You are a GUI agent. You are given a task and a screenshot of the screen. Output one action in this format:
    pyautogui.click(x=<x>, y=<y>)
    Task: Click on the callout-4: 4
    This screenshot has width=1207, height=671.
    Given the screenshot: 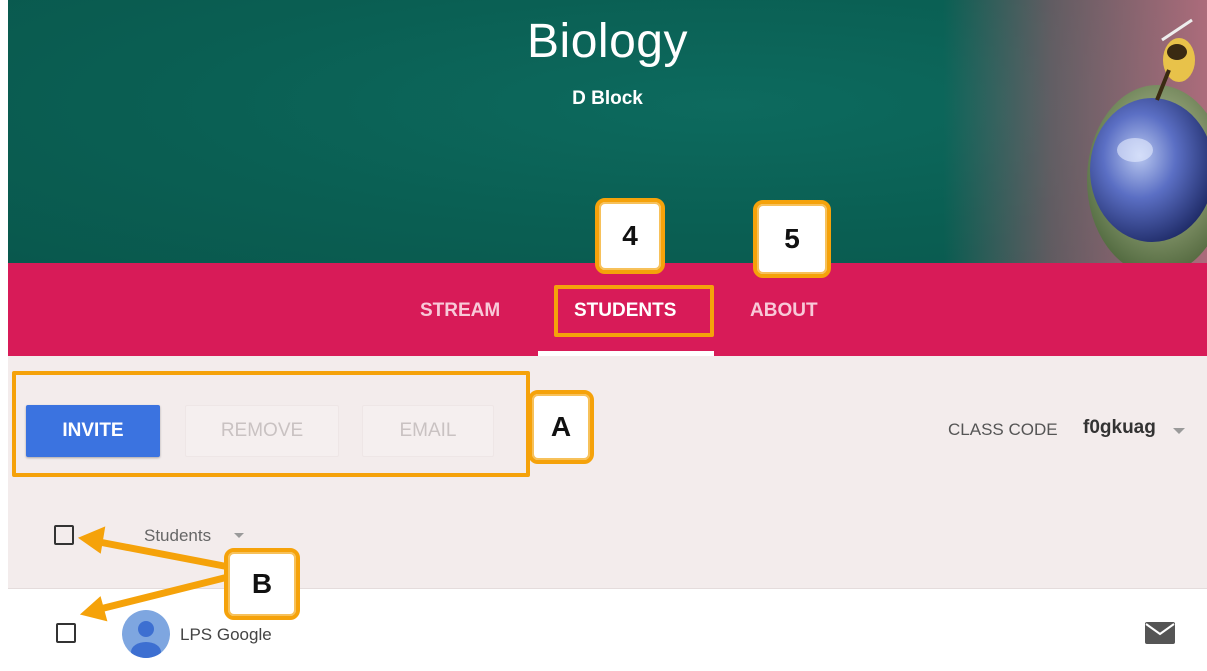 What is the action you would take?
    pyautogui.click(x=630, y=236)
    